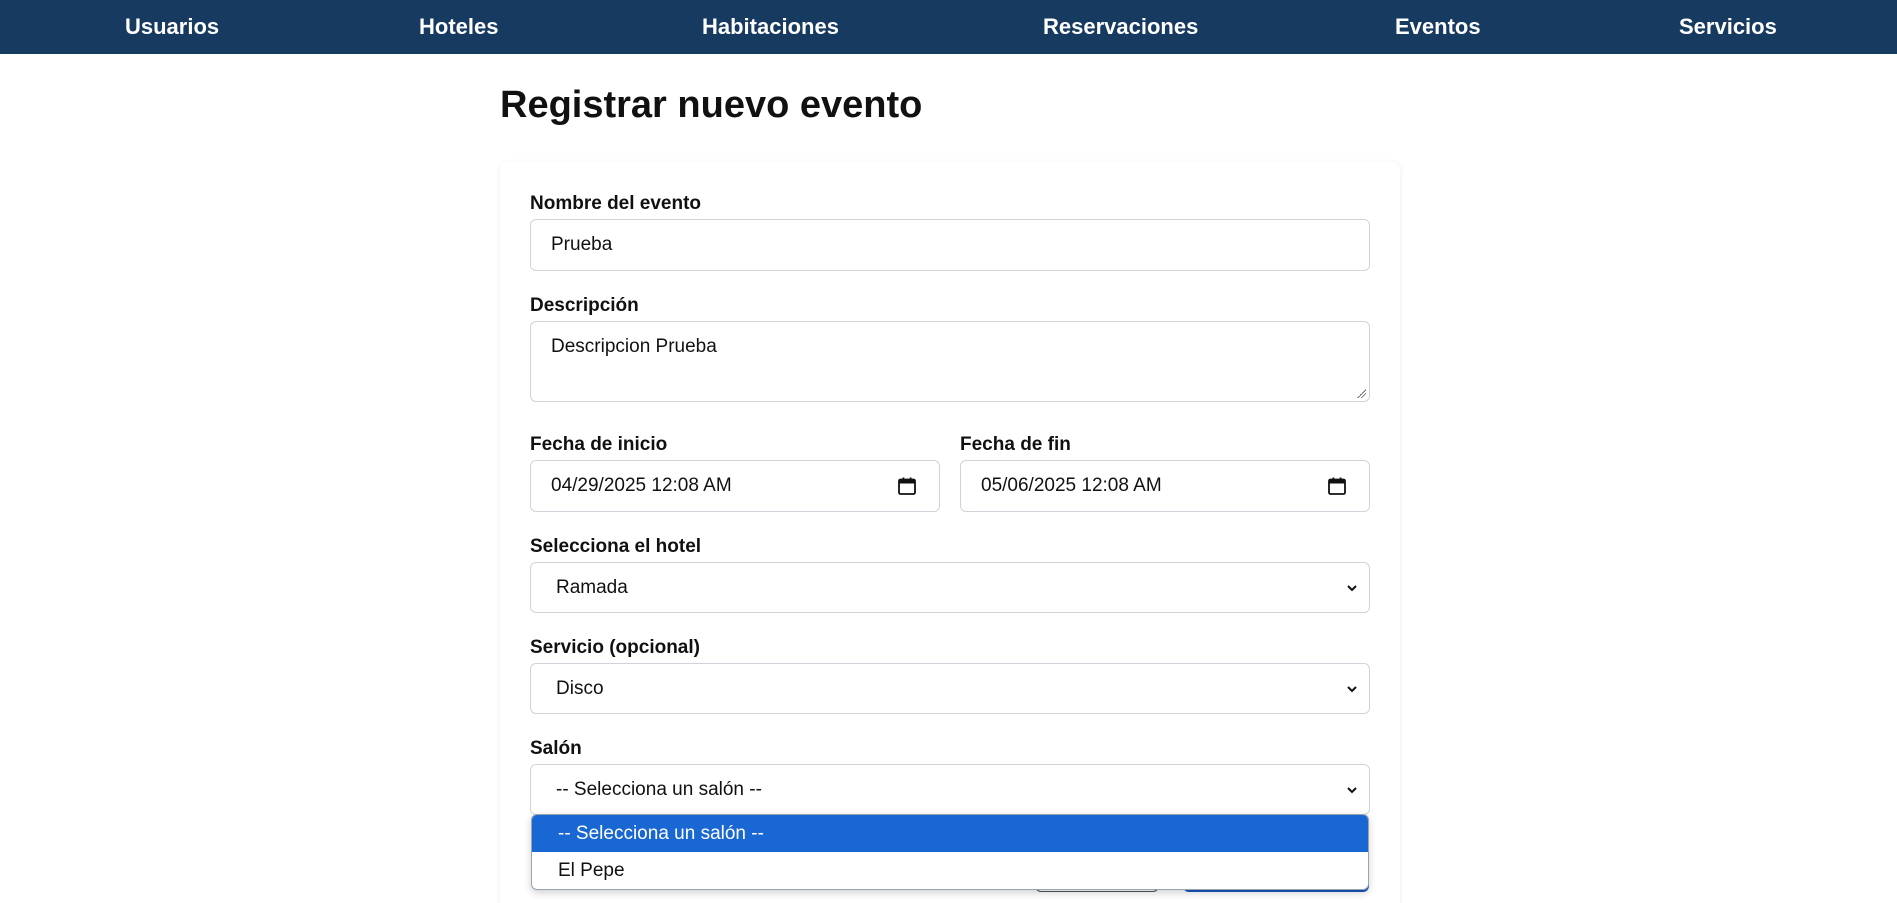 This screenshot has height=903, width=1897. What do you see at coordinates (950, 587) in the screenshot?
I see `hotel-select: Ramada` at bounding box center [950, 587].